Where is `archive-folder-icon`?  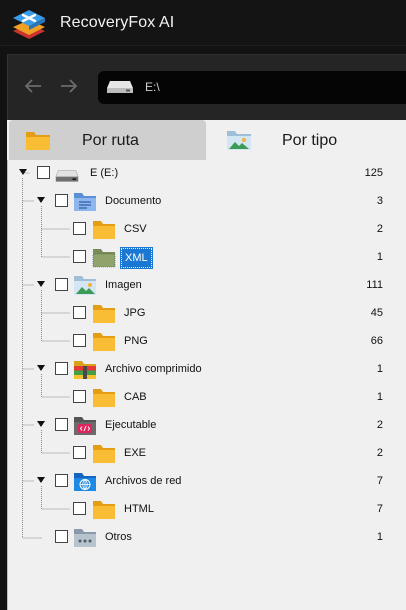 archive-folder-icon is located at coordinates (85, 370).